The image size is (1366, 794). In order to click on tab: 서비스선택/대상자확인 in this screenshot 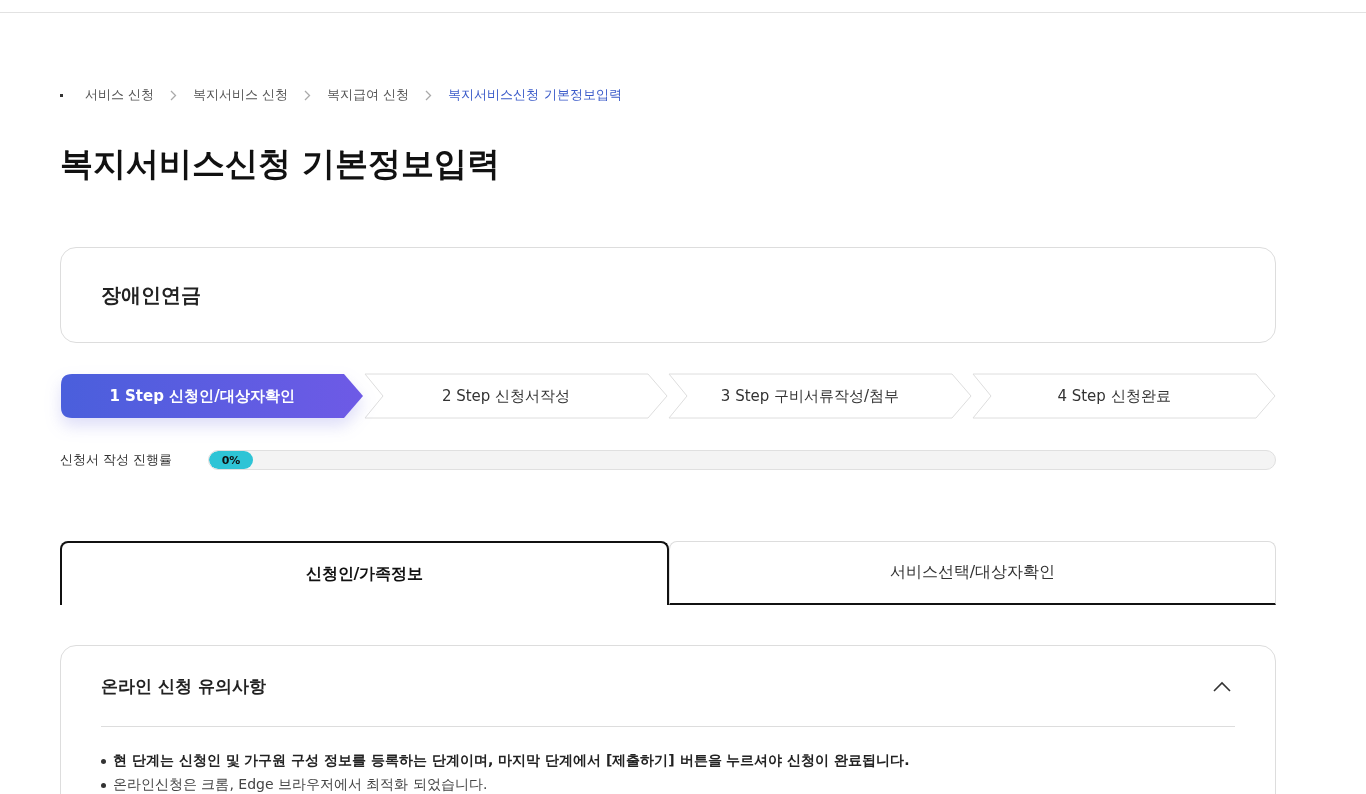, I will do `click(972, 573)`.